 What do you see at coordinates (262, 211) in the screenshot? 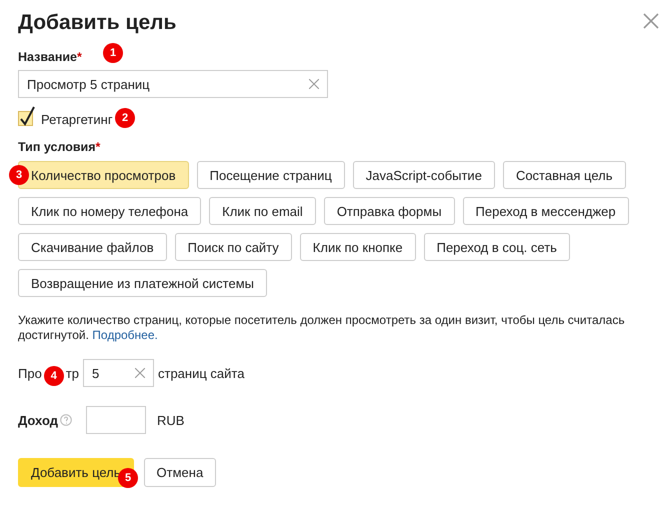
I see `condition-type-button: Клик по email` at bounding box center [262, 211].